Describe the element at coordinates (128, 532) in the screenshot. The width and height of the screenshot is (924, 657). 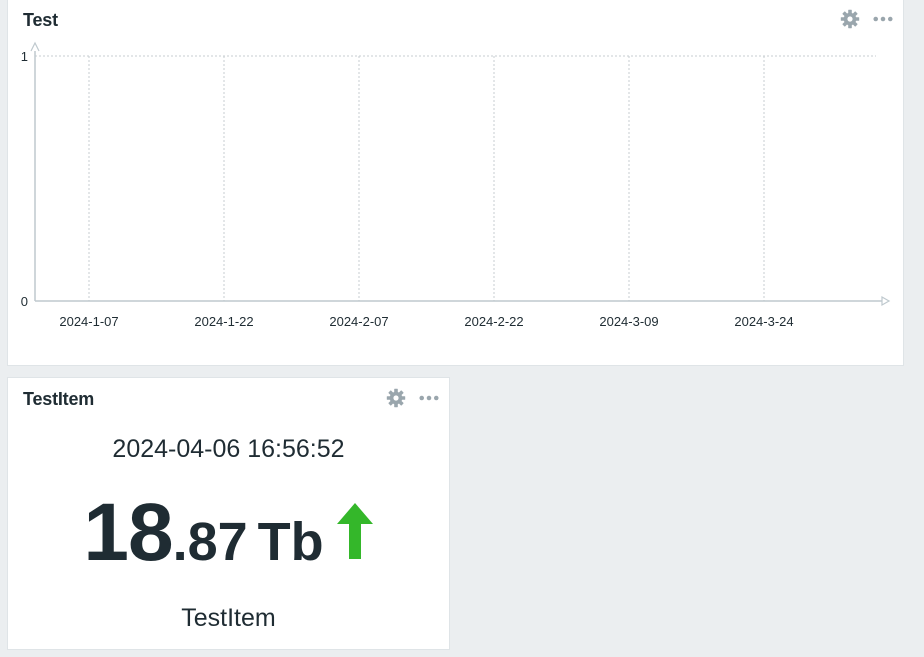
I see `item-value-integer: 18` at that location.